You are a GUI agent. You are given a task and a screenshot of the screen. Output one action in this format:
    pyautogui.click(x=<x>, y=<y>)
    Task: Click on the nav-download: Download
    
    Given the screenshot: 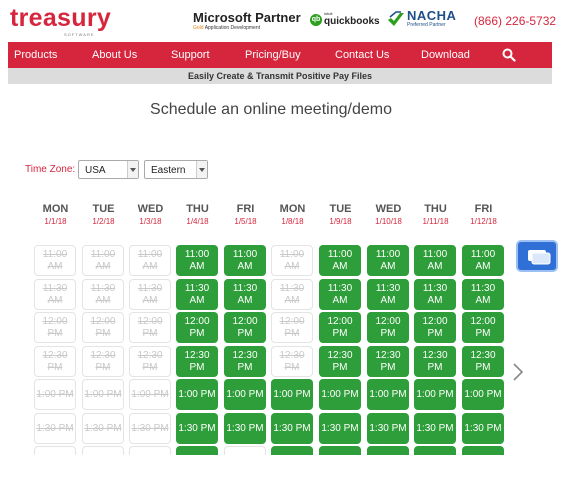 What is the action you would take?
    pyautogui.click(x=445, y=55)
    